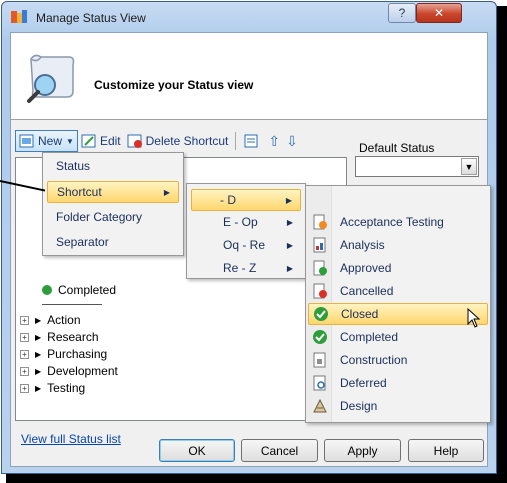  I want to click on tree-item-label: Testing, so click(66, 388).